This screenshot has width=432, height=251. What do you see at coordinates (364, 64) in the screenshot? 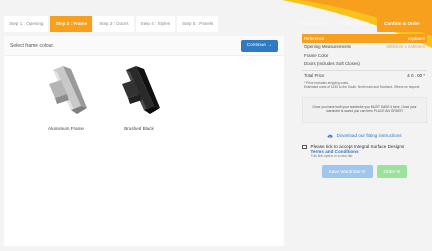
I see `summary-row-doors: Doors (Includes Soft Closes)` at bounding box center [364, 64].